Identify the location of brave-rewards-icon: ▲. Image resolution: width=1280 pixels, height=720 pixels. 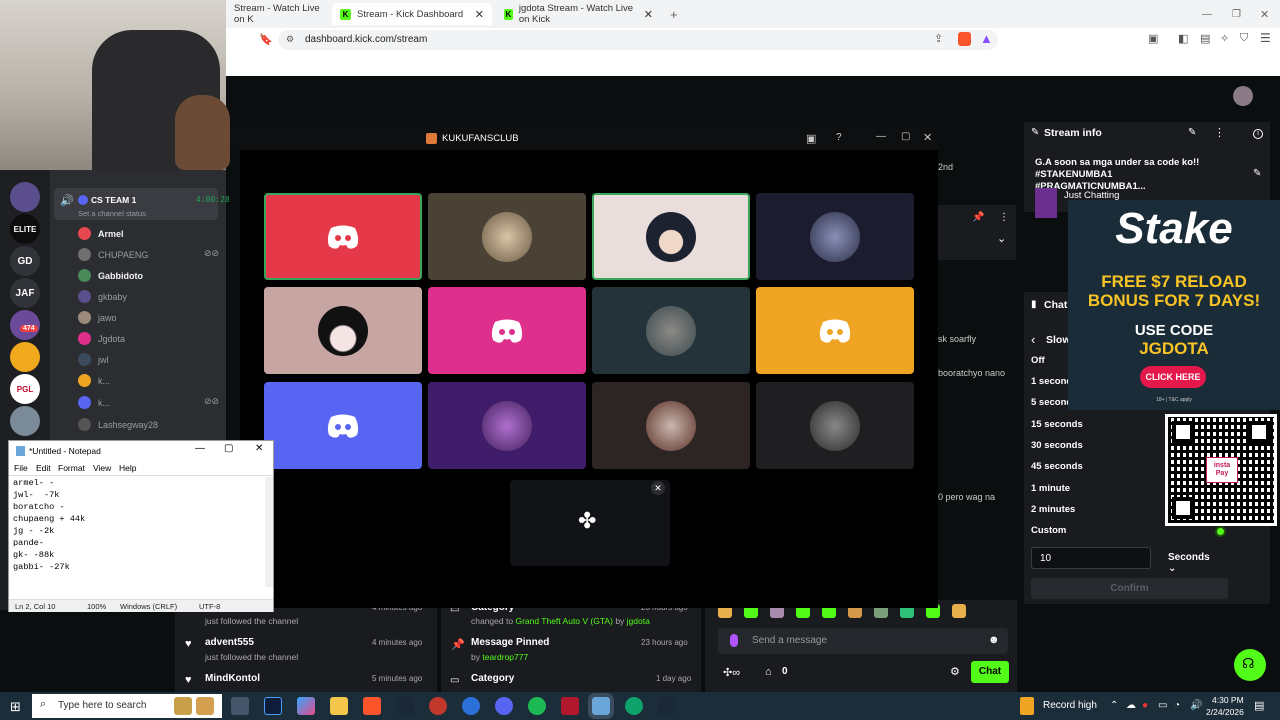
(986, 38).